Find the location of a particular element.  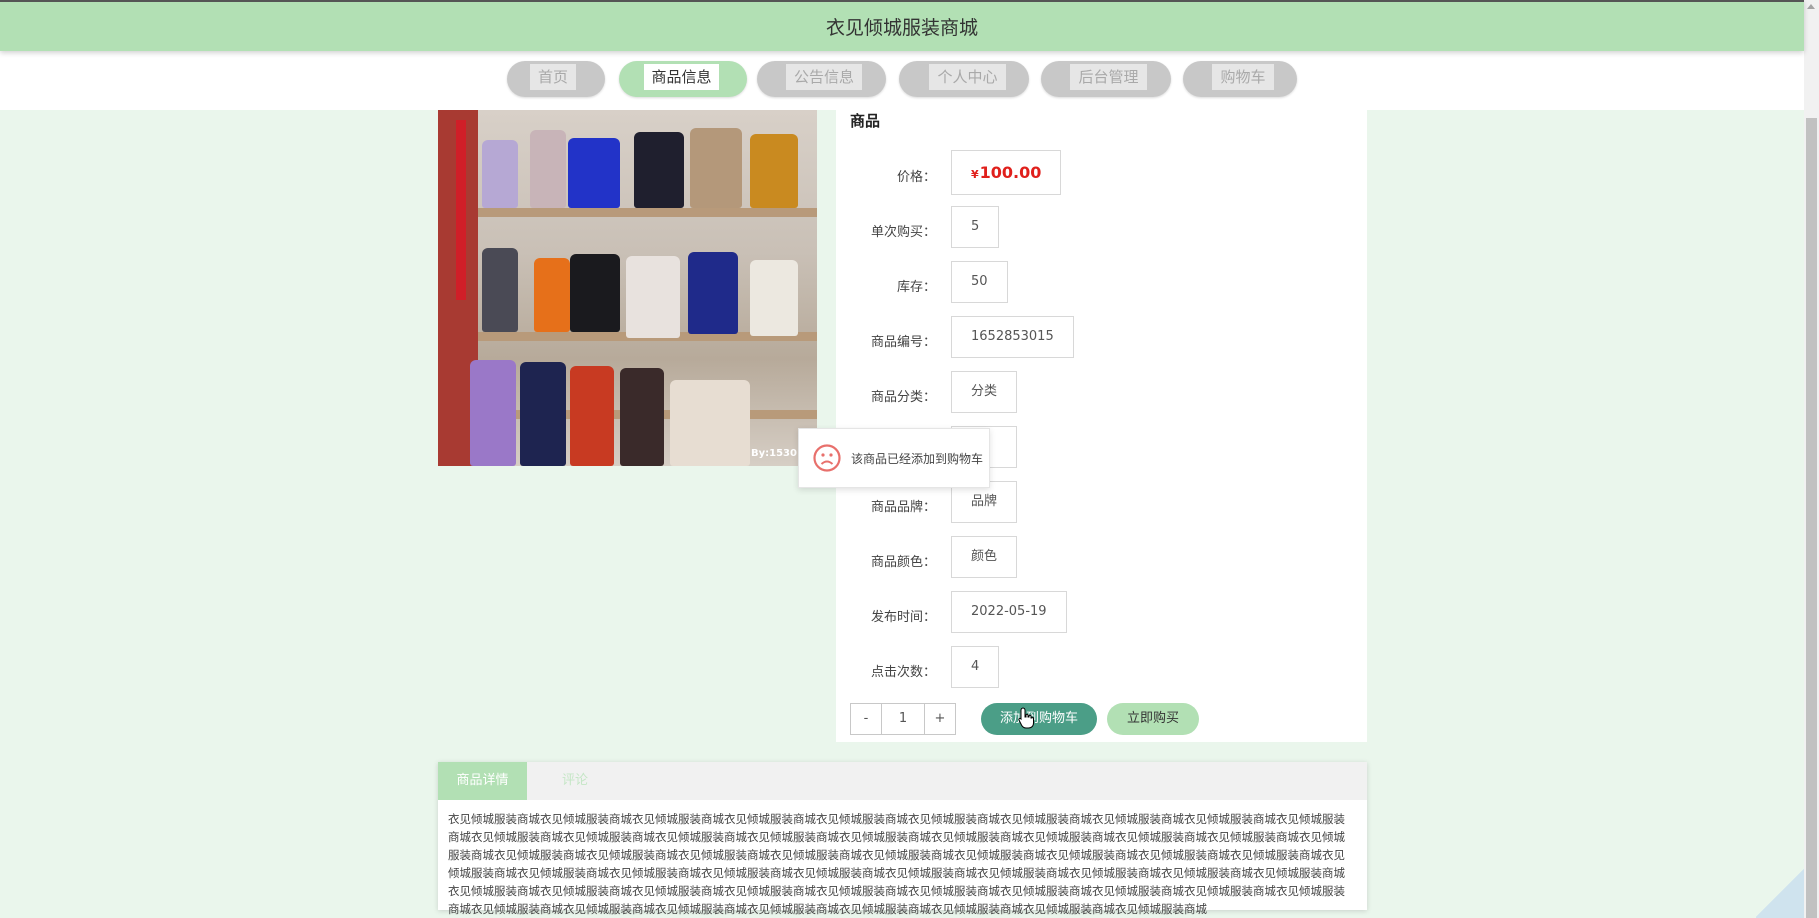

publish-date-label: 发布时间： is located at coordinates (903, 617).